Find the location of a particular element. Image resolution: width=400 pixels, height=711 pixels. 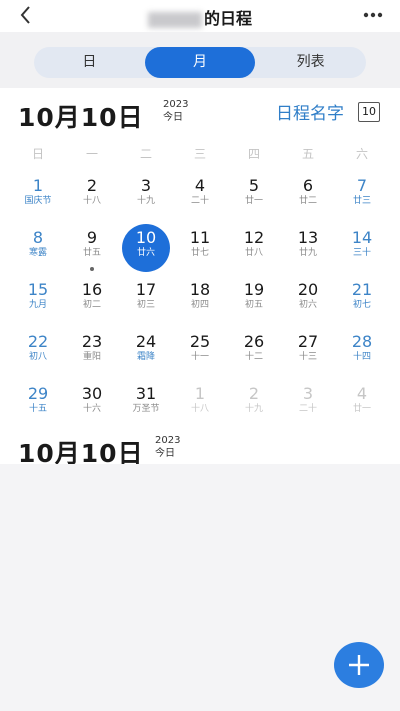

day-number: 31 is located at coordinates (146, 393).